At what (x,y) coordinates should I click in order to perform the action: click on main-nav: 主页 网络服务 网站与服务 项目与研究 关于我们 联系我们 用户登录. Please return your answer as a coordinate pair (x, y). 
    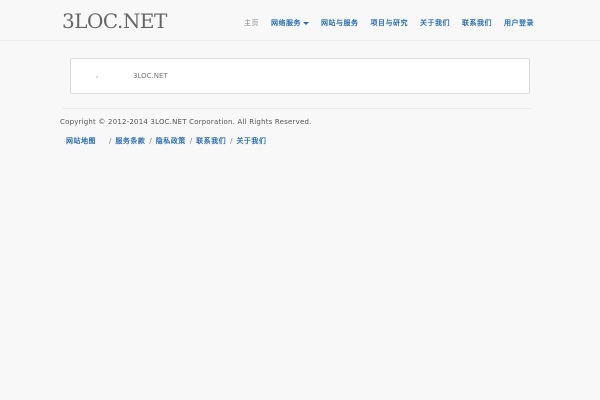
    Looking at the image, I should click on (389, 23).